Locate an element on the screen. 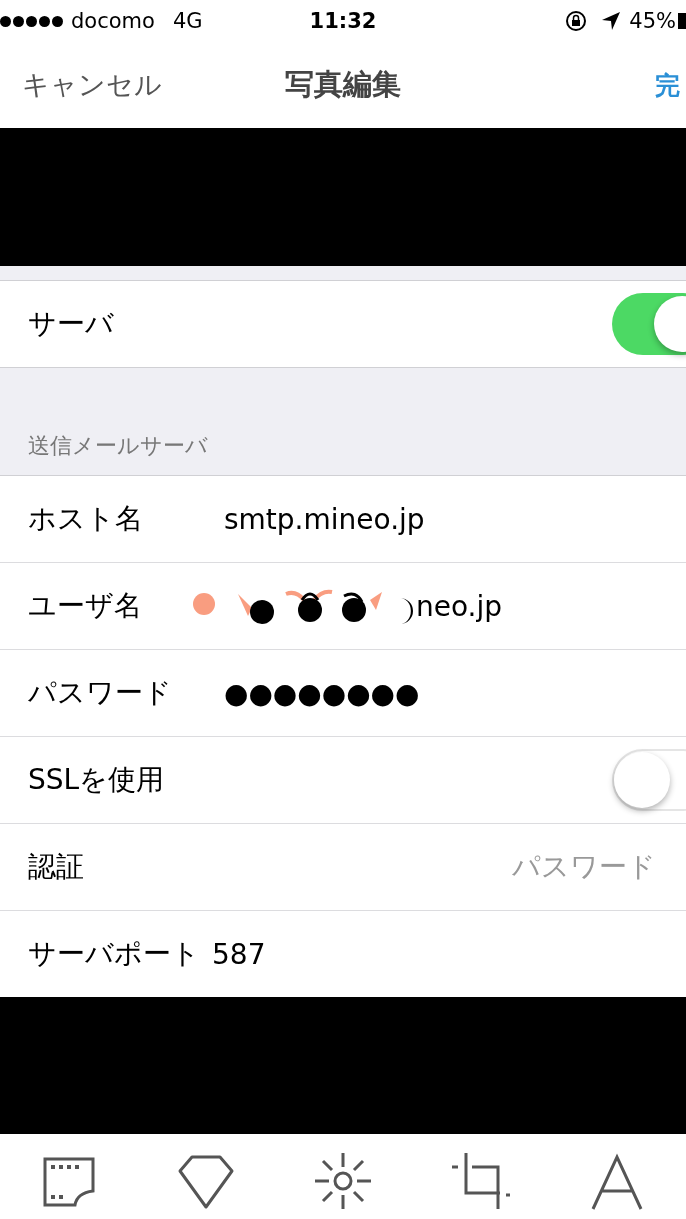 The height and width of the screenshot is (1219, 686). crop-icon is located at coordinates (480, 1181).